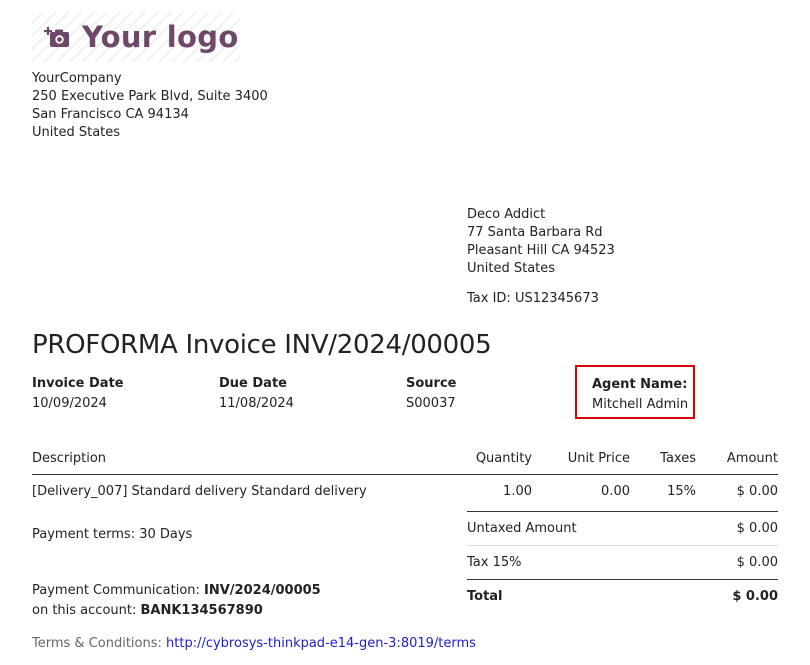 Image resolution: width=810 pixels, height=665 pixels. What do you see at coordinates (431, 383) in the screenshot?
I see `source-label: Source` at bounding box center [431, 383].